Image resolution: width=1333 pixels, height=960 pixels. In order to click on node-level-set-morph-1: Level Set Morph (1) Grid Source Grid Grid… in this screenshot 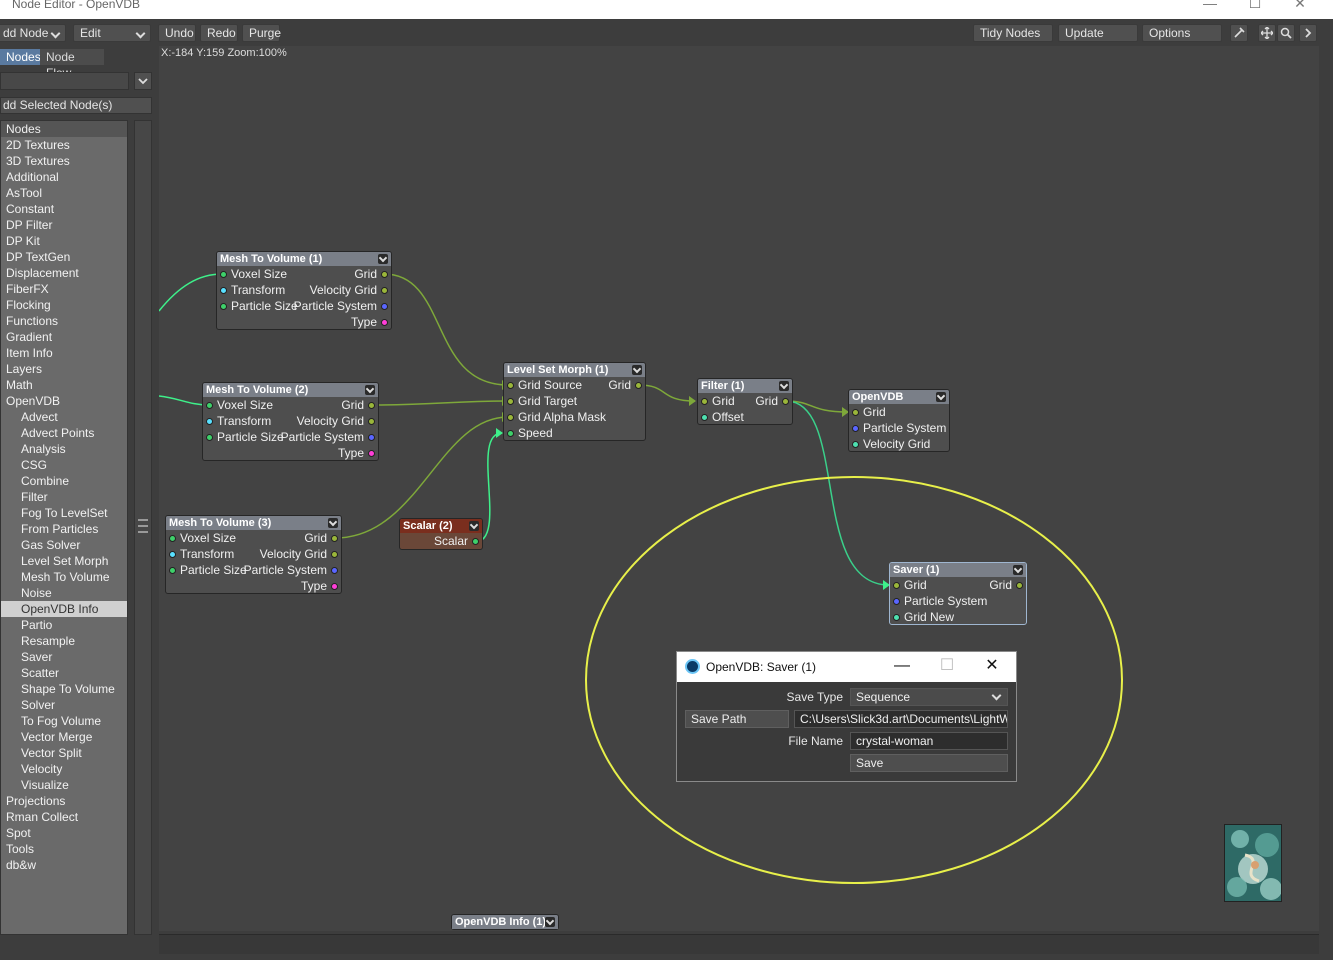, I will do `click(574, 401)`.